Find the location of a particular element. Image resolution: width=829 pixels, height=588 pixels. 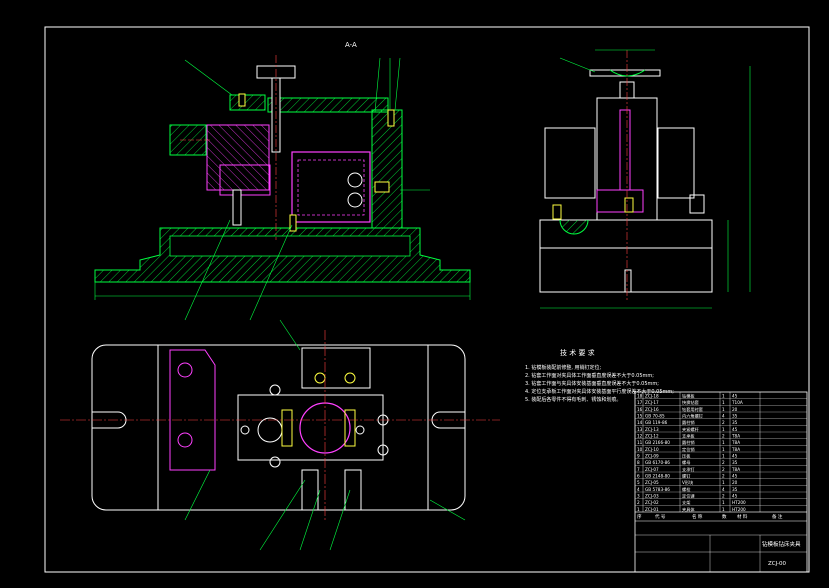

bom-cell: 定位销 is located at coordinates (688, 449).